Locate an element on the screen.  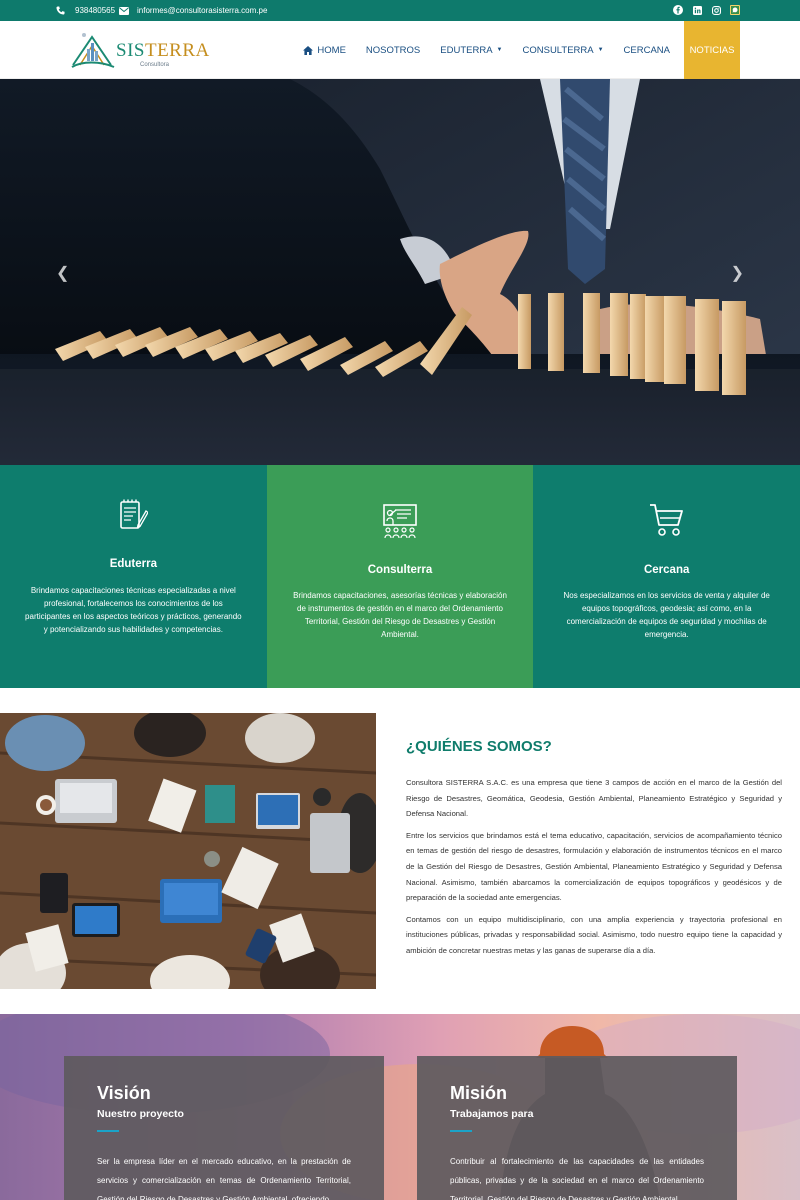
whatsapp-icon is located at coordinates (735, 10).